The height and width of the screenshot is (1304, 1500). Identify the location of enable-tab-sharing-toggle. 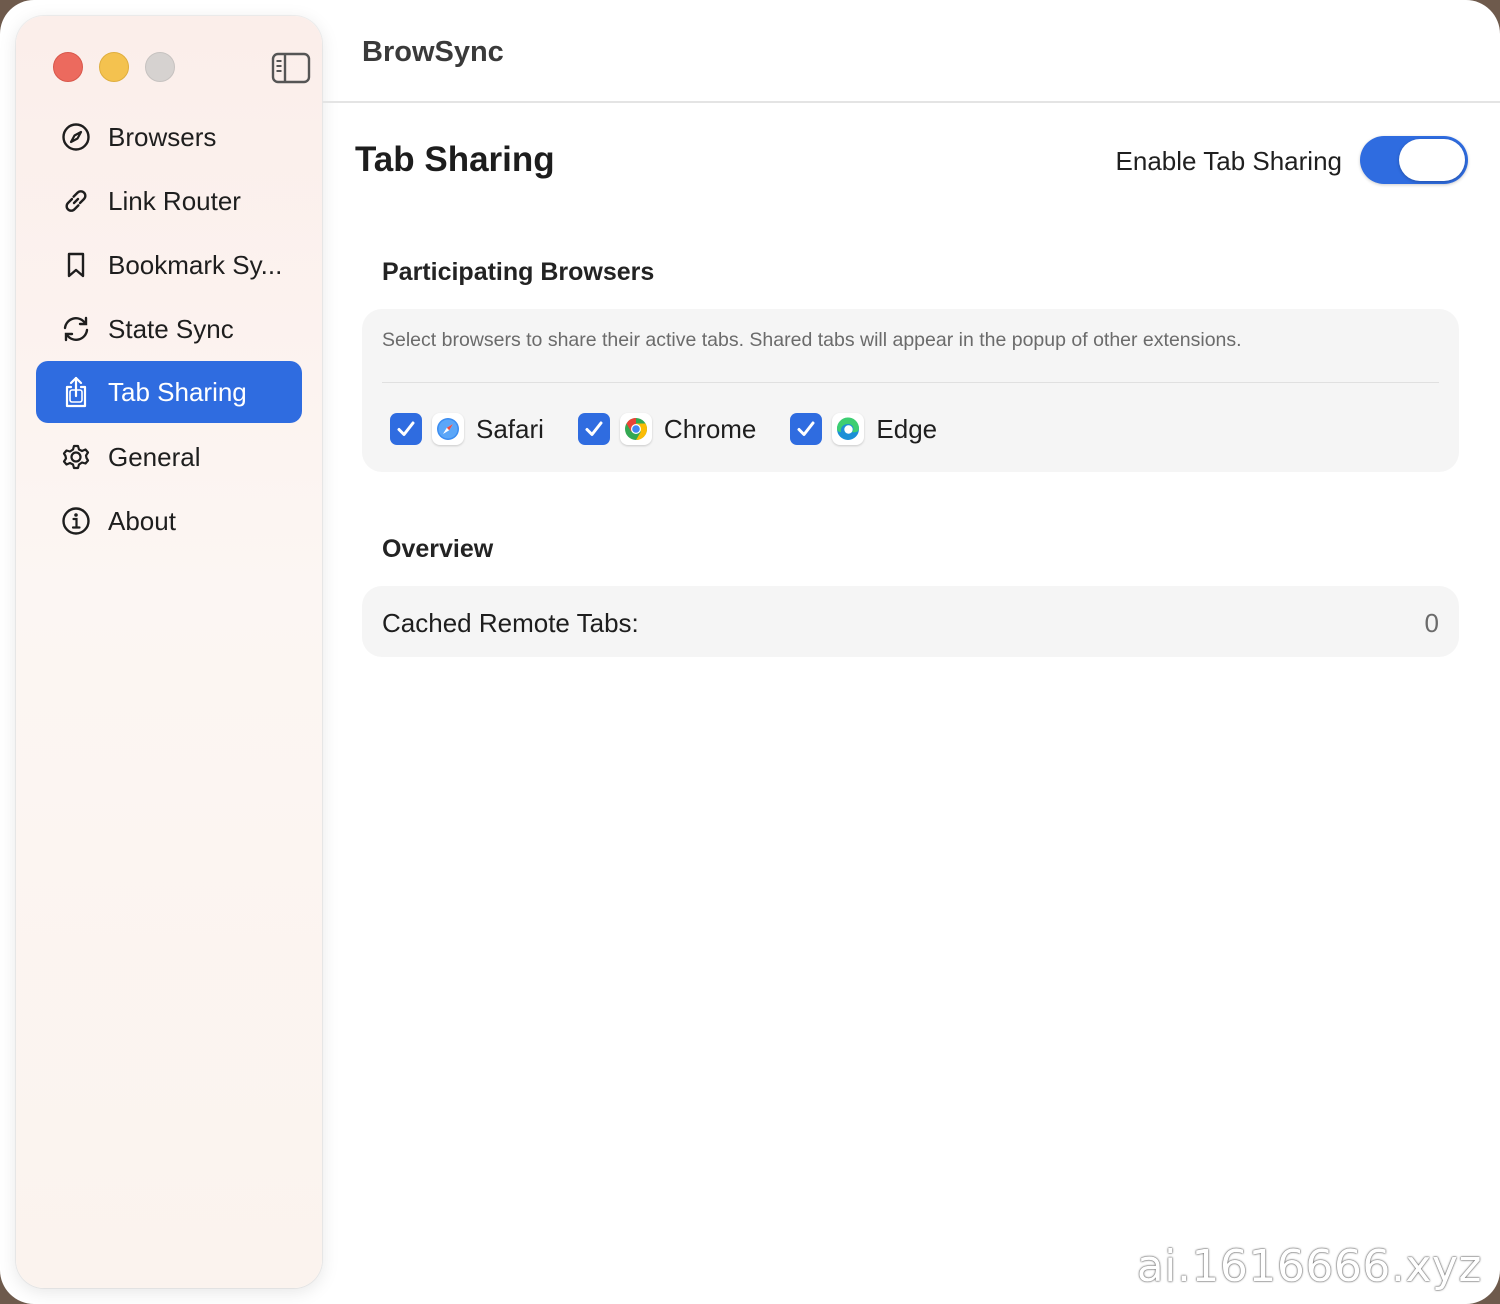
(1414, 160).